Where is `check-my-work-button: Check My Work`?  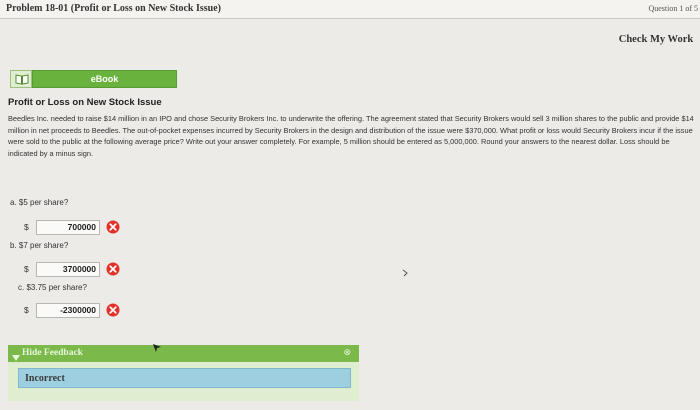 check-my-work-button: Check My Work is located at coordinates (656, 40).